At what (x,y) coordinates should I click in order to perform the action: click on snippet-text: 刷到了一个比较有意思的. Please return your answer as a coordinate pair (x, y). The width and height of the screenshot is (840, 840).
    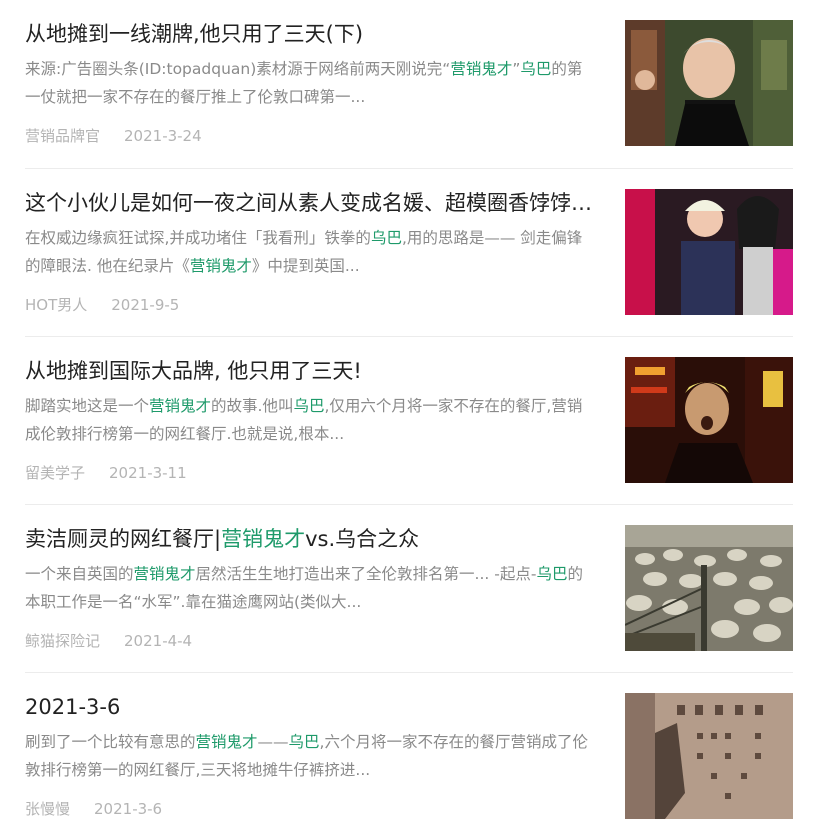
    Looking at the image, I should click on (110, 742).